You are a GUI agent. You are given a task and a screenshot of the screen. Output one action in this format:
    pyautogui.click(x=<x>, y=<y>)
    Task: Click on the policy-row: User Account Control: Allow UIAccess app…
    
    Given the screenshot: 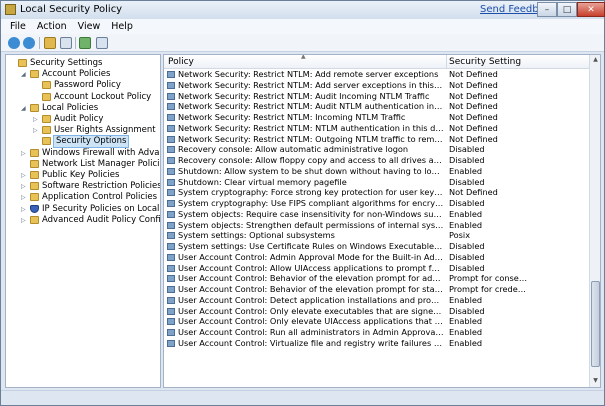 What is the action you would take?
    pyautogui.click(x=376, y=268)
    